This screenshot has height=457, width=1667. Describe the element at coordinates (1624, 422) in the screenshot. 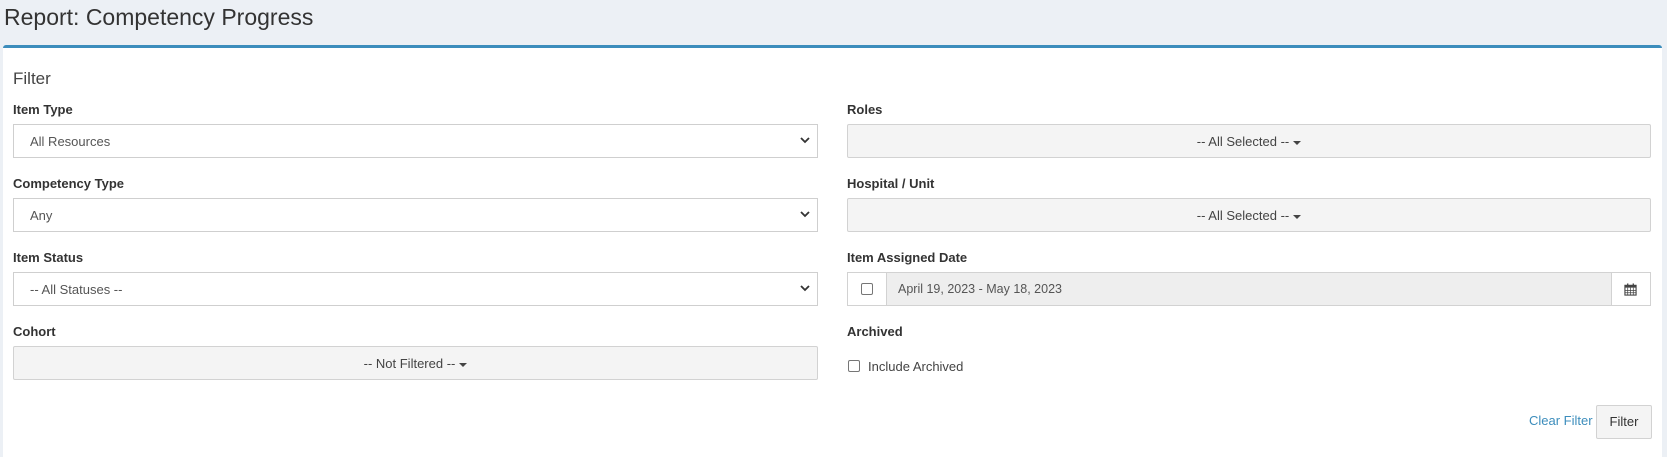

I see `filter-button: Filter` at that location.